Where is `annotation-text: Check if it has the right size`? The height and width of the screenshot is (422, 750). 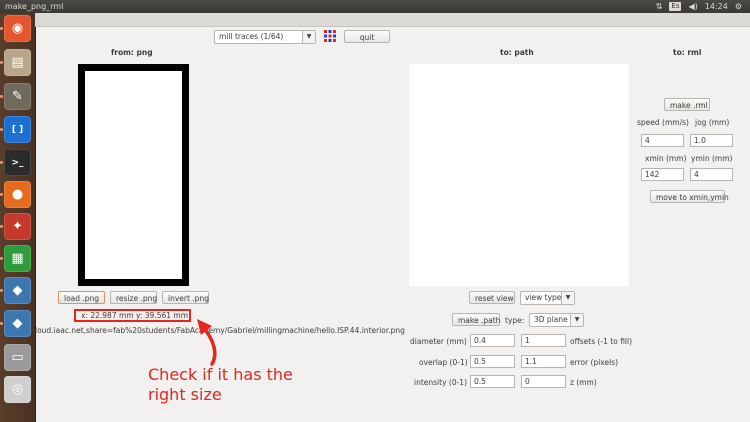 annotation-text: Check if it has the right size is located at coordinates (220, 384).